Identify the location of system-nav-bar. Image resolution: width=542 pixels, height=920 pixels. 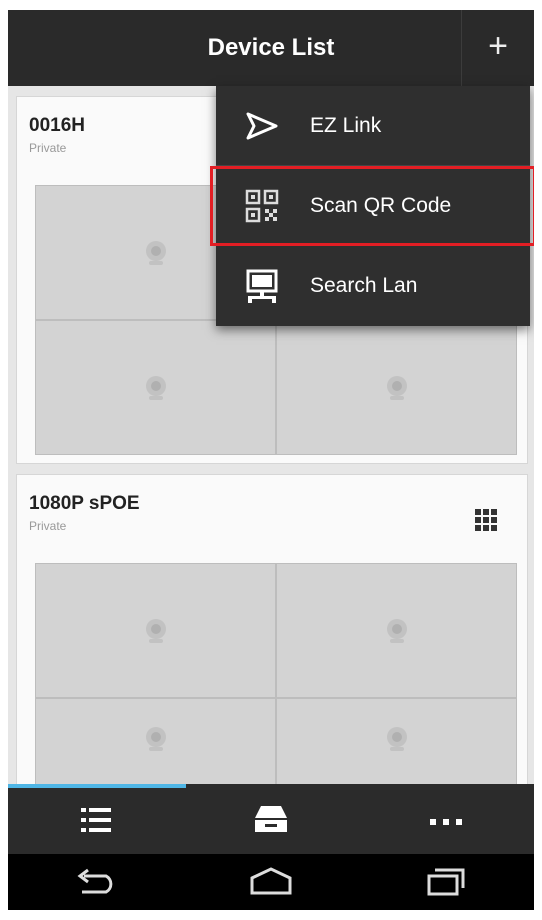
(271, 882).